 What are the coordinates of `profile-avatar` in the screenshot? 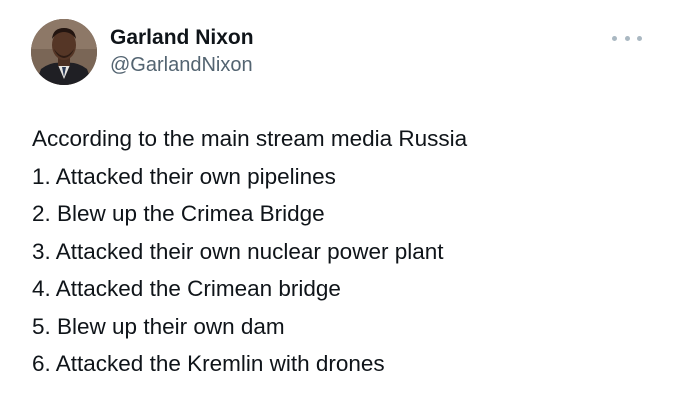 It's located at (64, 52).